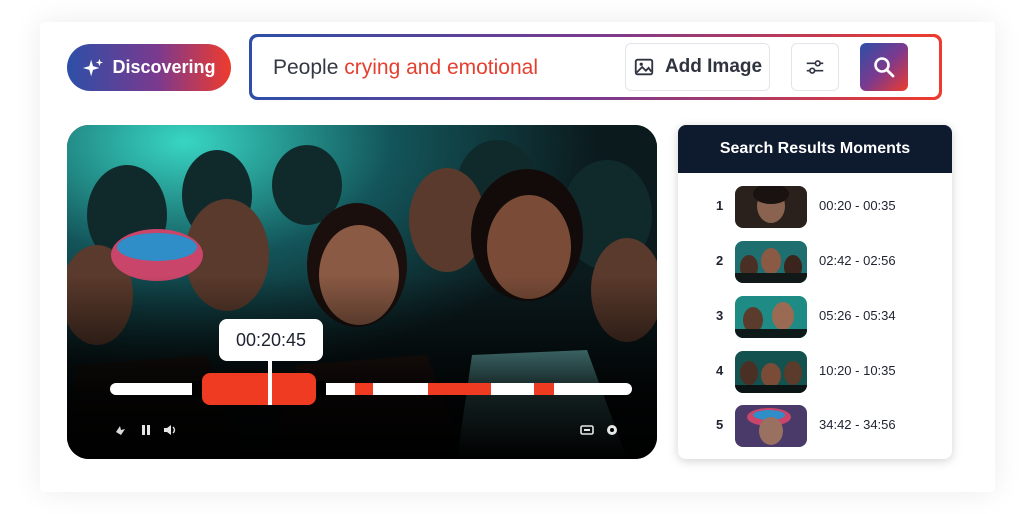 The height and width of the screenshot is (514, 1029). What do you see at coordinates (857, 424) in the screenshot?
I see `result-time-range: 34:42 - 34:56` at bounding box center [857, 424].